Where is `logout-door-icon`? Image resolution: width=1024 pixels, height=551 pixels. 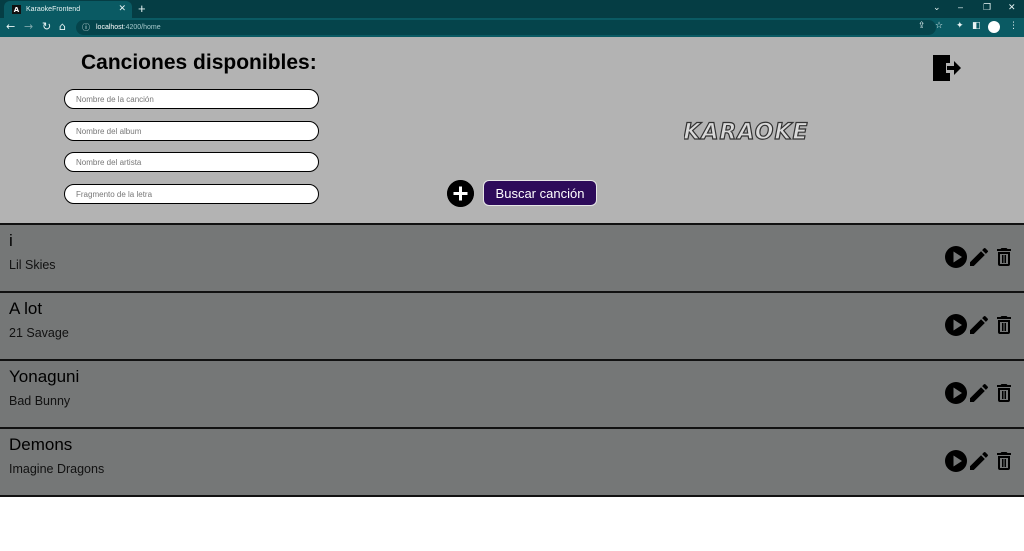 logout-door-icon is located at coordinates (946, 68).